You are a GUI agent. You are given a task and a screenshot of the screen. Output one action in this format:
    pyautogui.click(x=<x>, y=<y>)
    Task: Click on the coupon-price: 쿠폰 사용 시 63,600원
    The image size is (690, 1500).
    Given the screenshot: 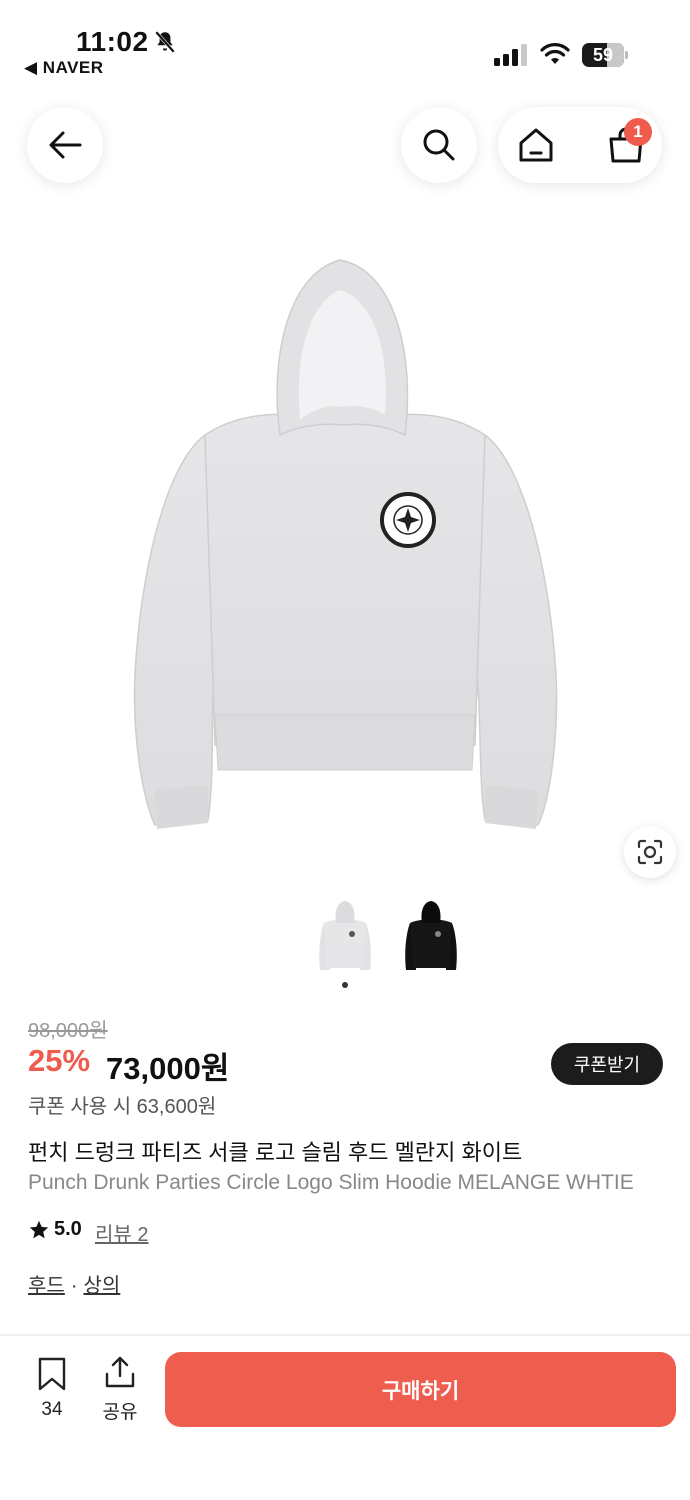 What is the action you would take?
    pyautogui.click(x=122, y=1107)
    